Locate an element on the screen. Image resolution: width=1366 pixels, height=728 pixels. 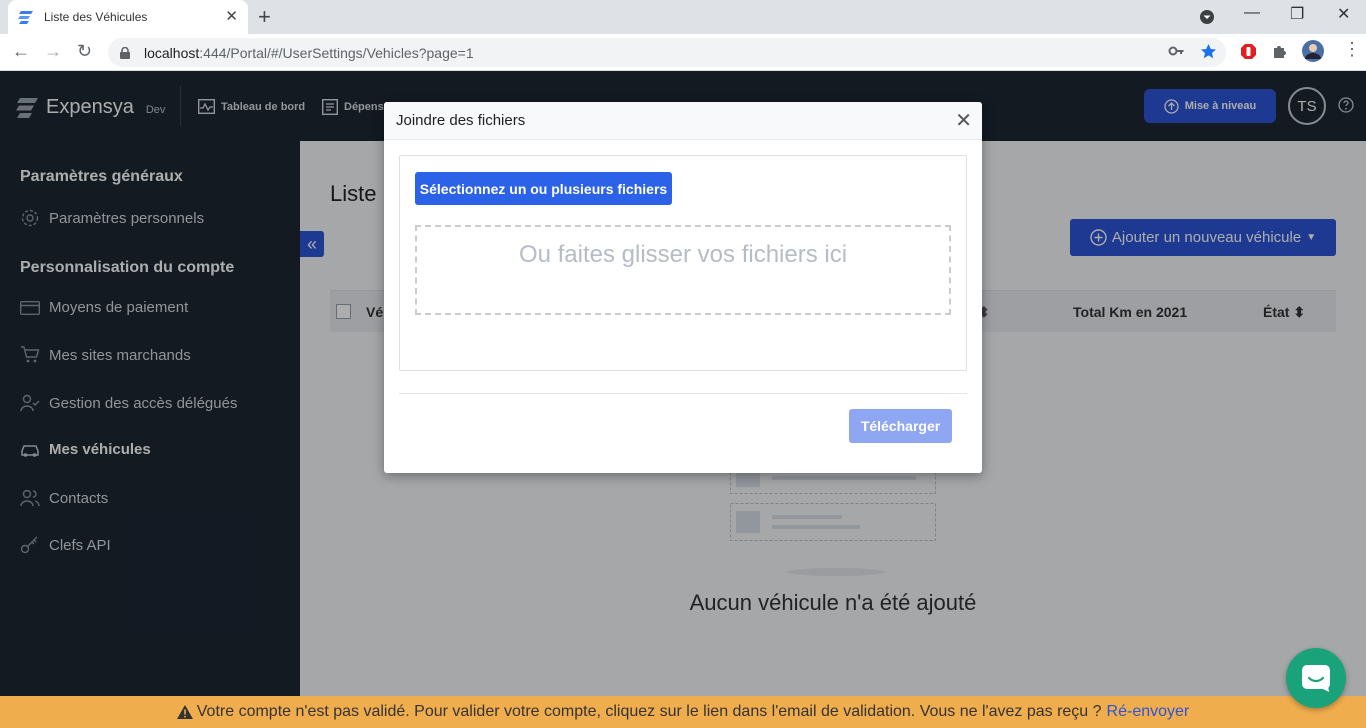
chat-icon is located at coordinates (1316, 678).